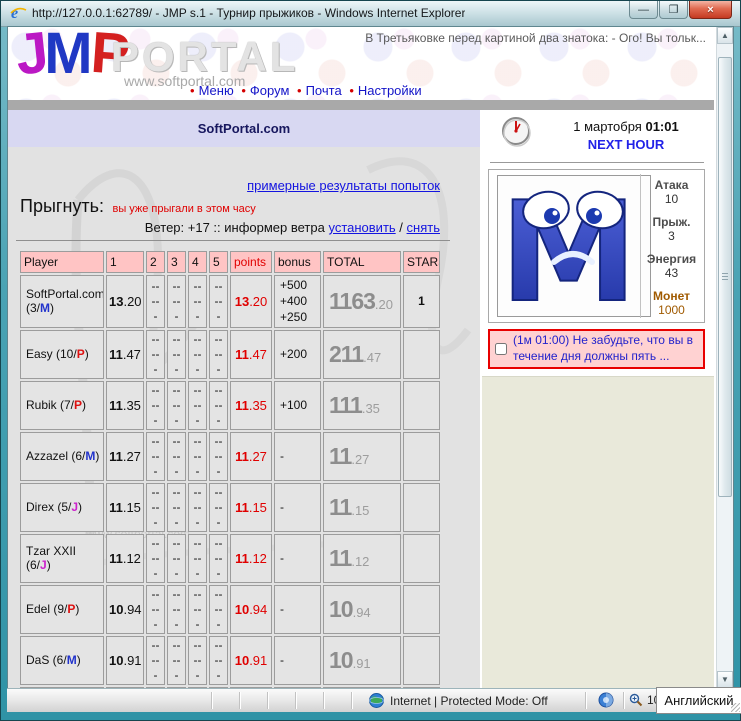 This screenshot has height=721, width=741. I want to click on logo-letter-m: M, so click(68, 56).